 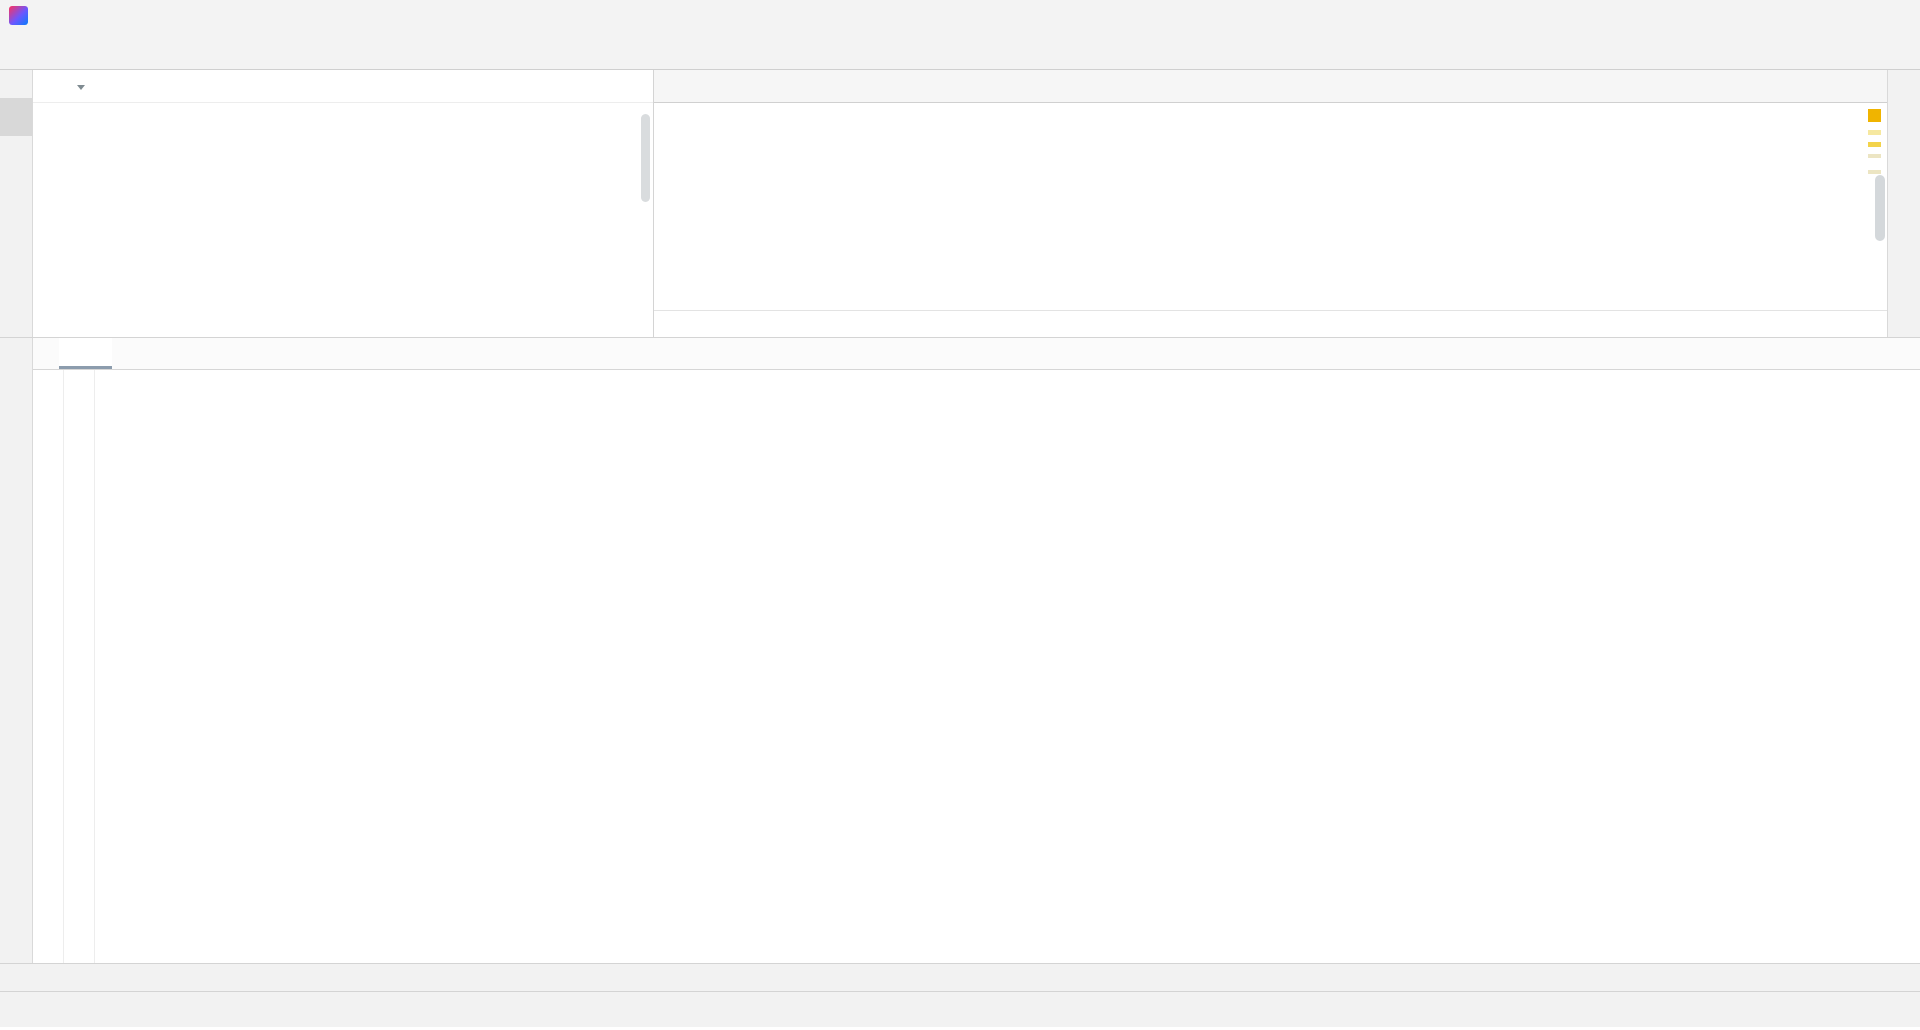 What do you see at coordinates (17, 1010) in the screenshot?
I see `background-tasks-icon` at bounding box center [17, 1010].